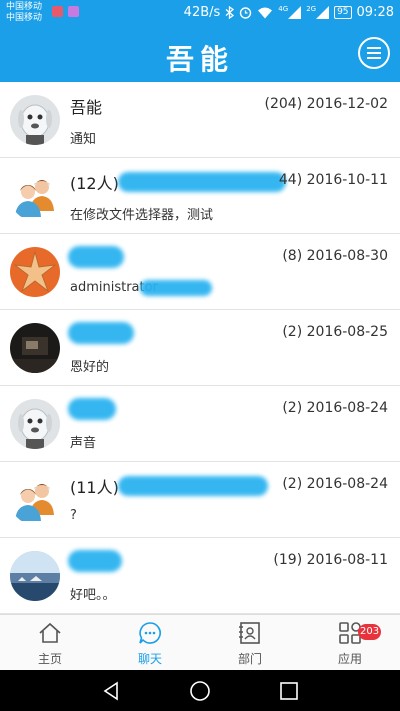 The image size is (400, 711). What do you see at coordinates (200, 120) in the screenshot?
I see `chat-list-item: 吾能 (204) 2016-12-02 通知` at bounding box center [200, 120].